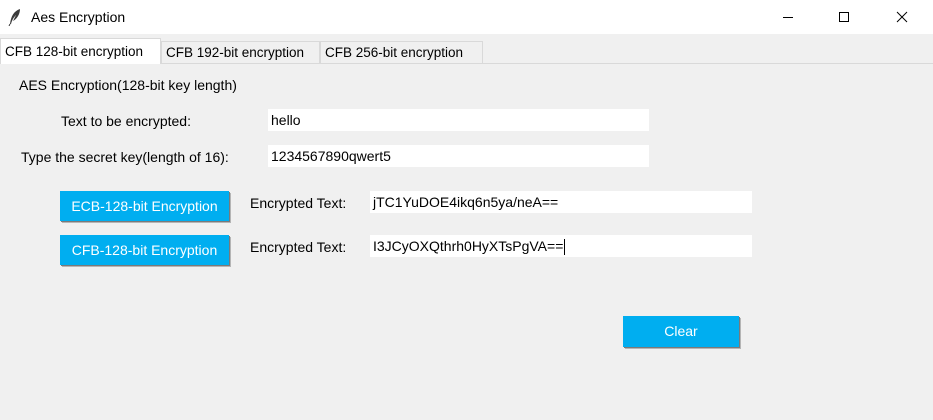 This screenshot has height=420, width=933. Describe the element at coordinates (466, 17) in the screenshot. I see `title-bar: Aes Encryption` at that location.